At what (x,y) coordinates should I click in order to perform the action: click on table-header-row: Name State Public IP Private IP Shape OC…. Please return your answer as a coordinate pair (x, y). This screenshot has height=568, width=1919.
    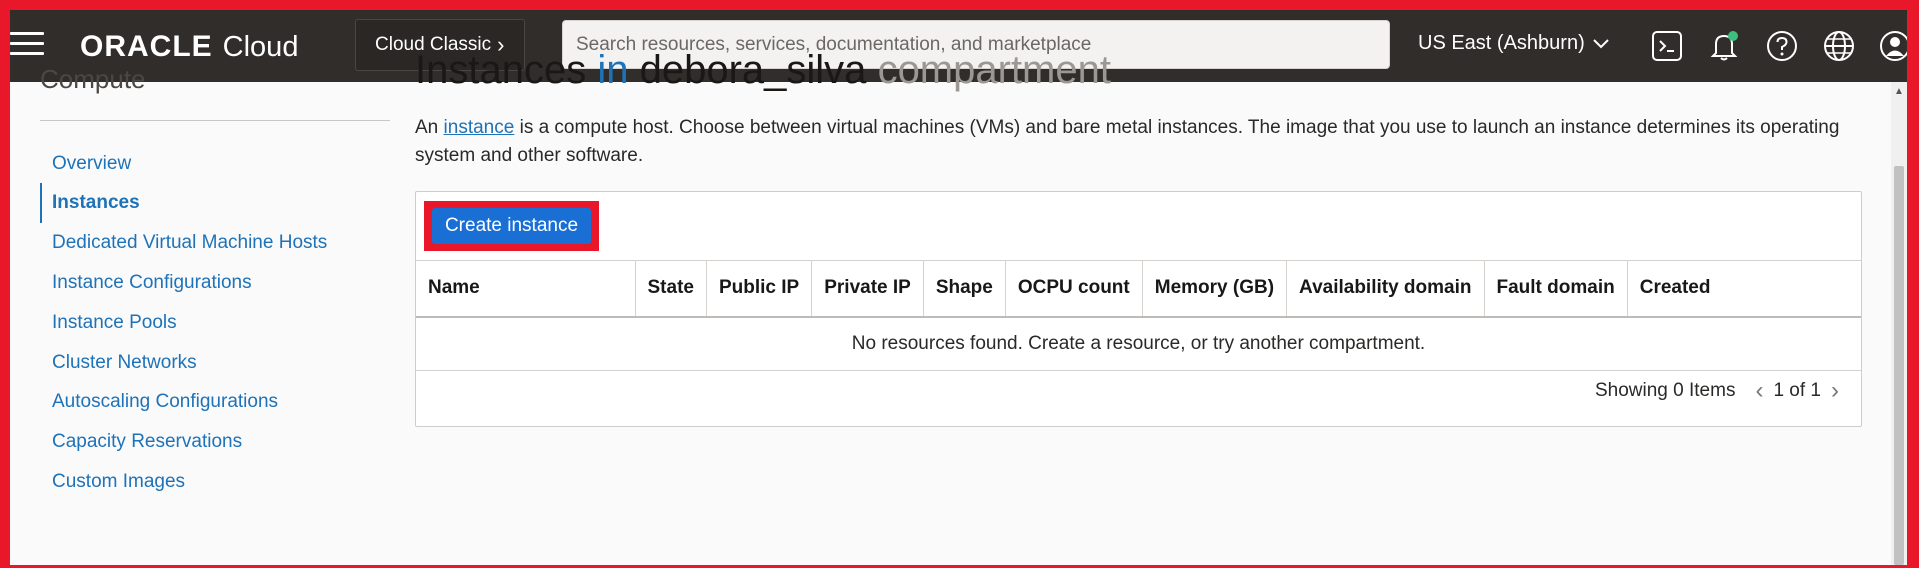
    Looking at the image, I should click on (1138, 289).